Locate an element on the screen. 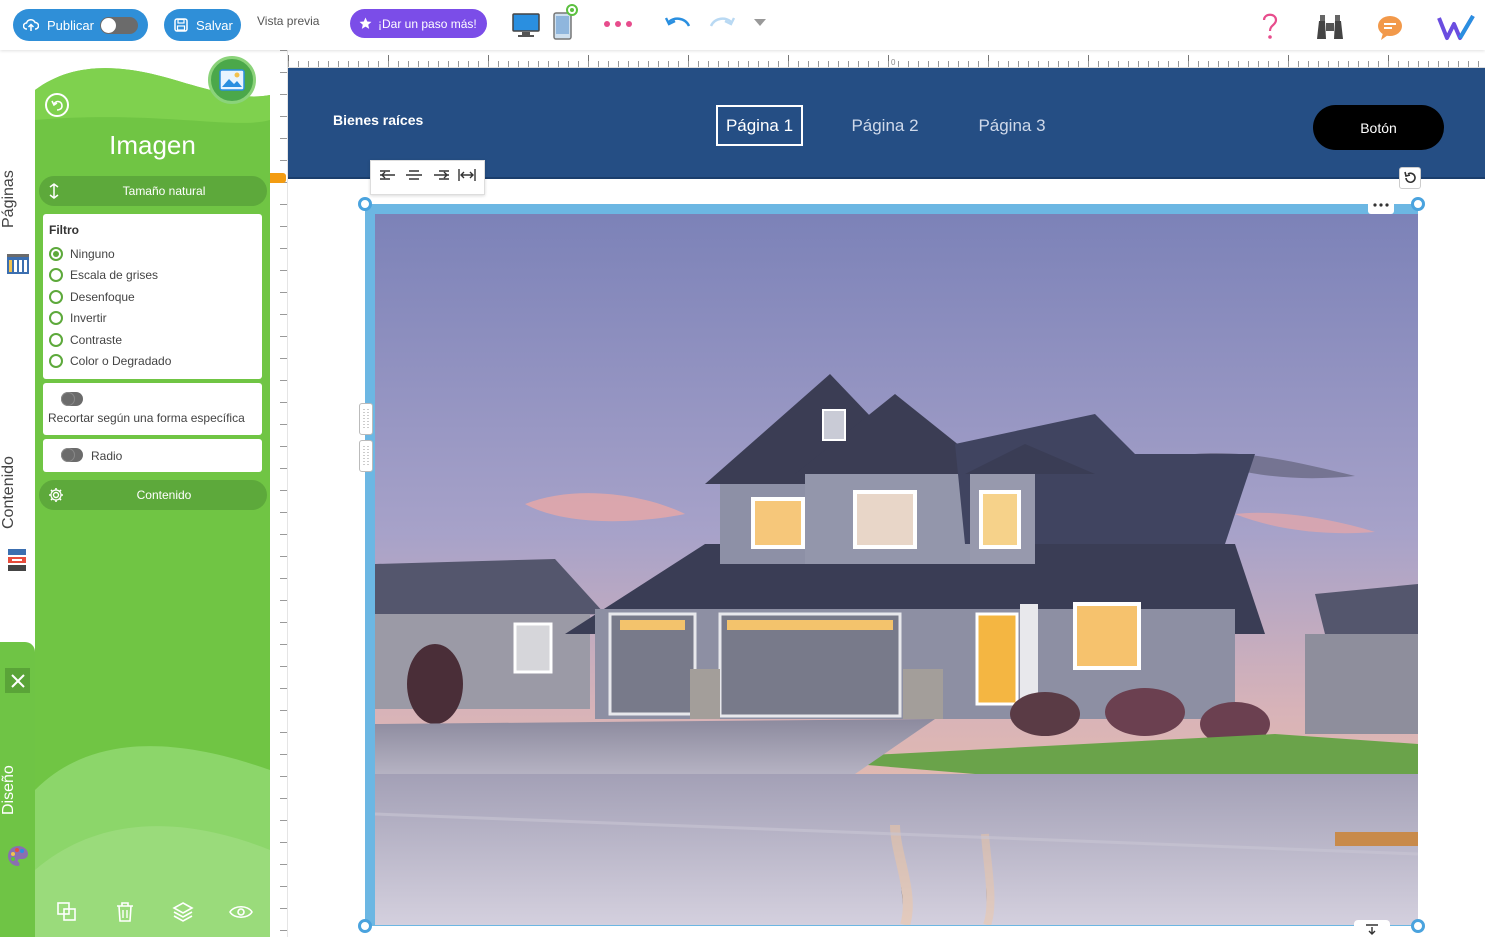 This screenshot has width=1485, height=937. redo-icon is located at coordinates (722, 25).